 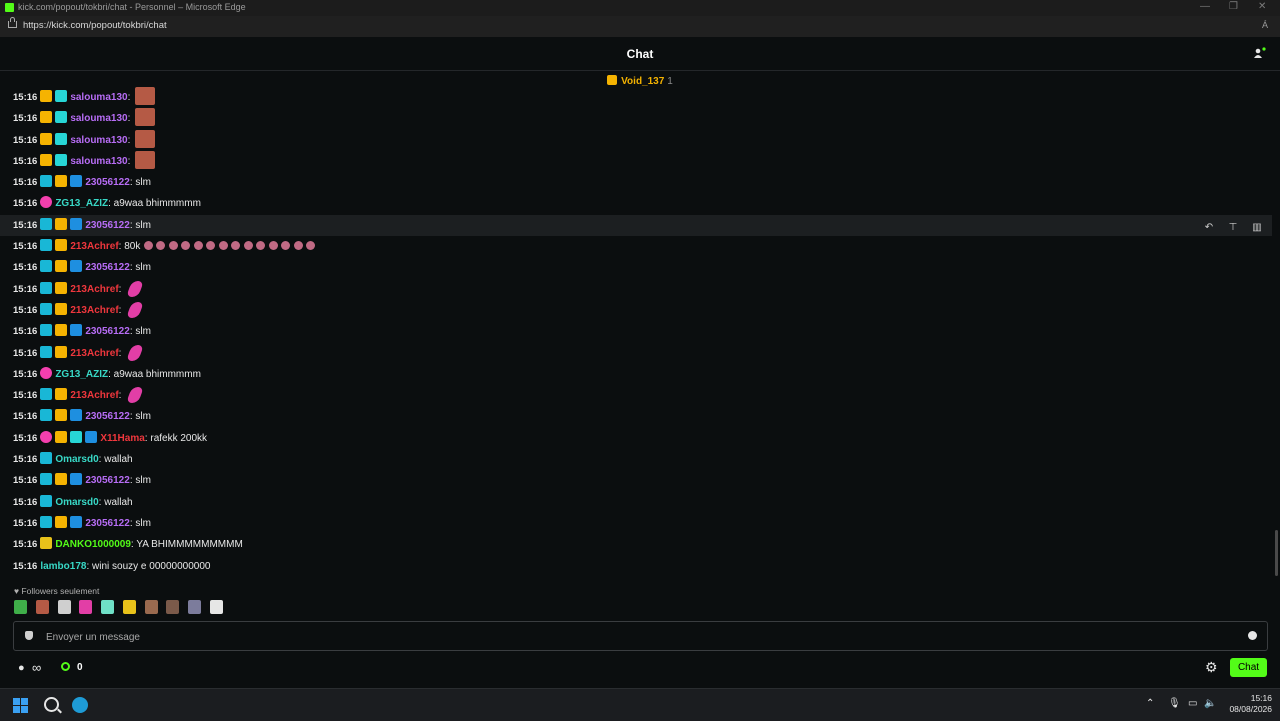 I want to click on chat-message: 15:16 DANKO1000009: YA BHIMMMMMMMMM, so click(x=636, y=544).